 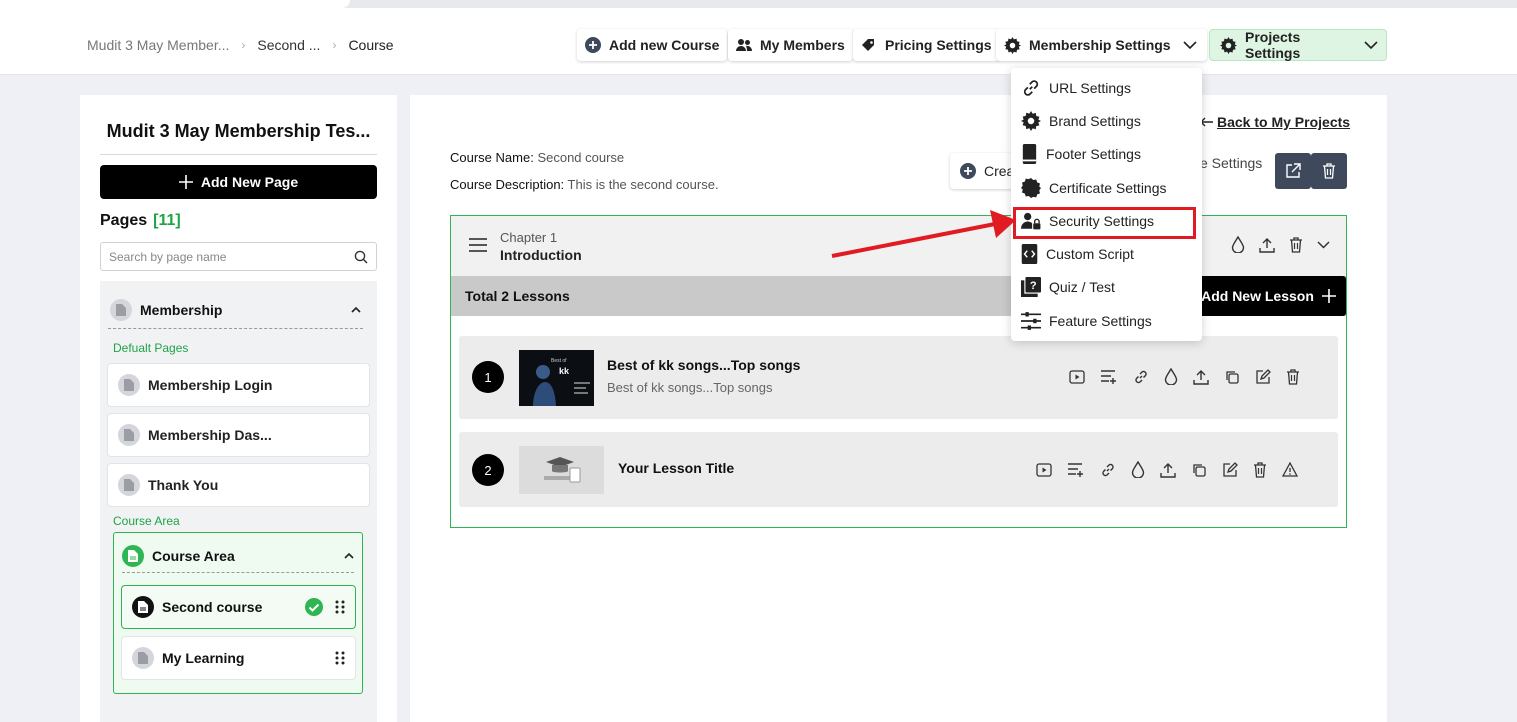 What do you see at coordinates (676, 468) in the screenshot?
I see `lesson-title: Your Lesson Title` at bounding box center [676, 468].